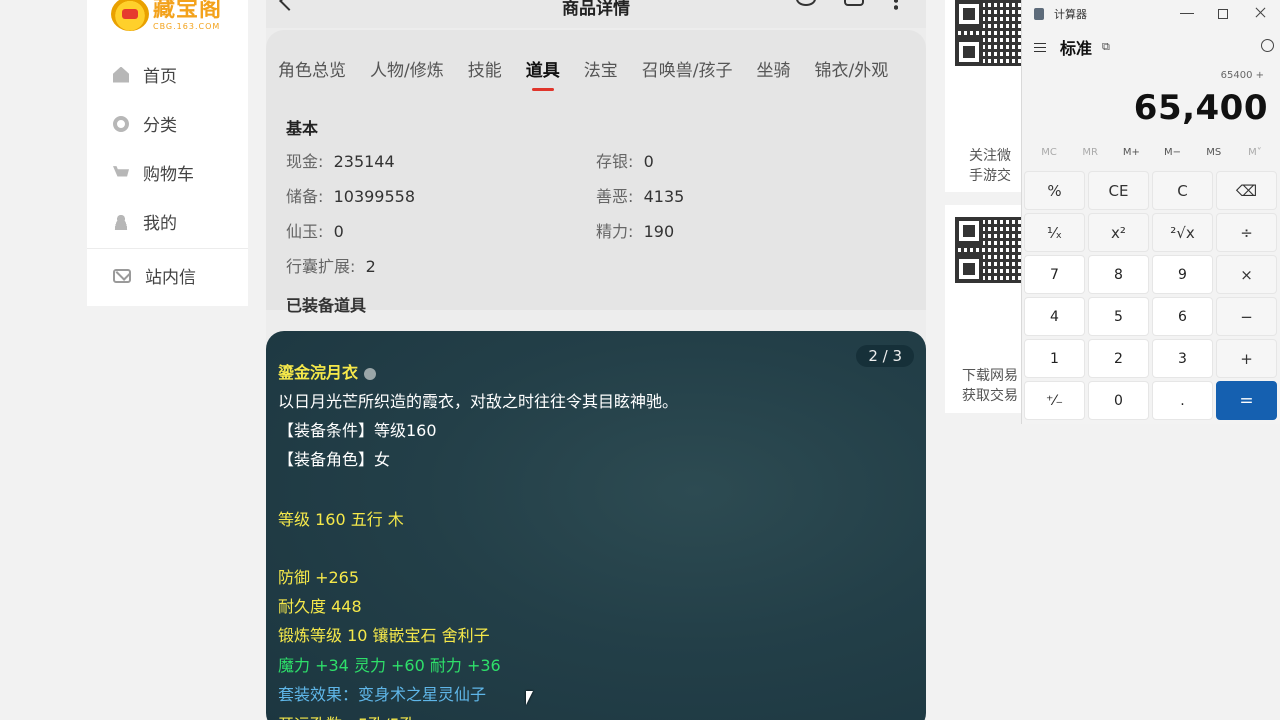 The image size is (1280, 720). What do you see at coordinates (318, 372) in the screenshot?
I see `item-name: 鎏金浣月衣` at bounding box center [318, 372].